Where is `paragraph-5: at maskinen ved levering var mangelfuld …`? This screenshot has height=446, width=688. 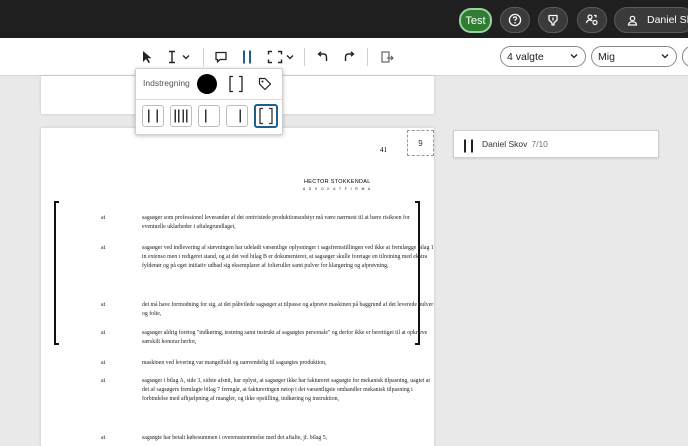
paragraph-5: at maskinen ved levering var mangelfuld … is located at coordinates (268, 364).